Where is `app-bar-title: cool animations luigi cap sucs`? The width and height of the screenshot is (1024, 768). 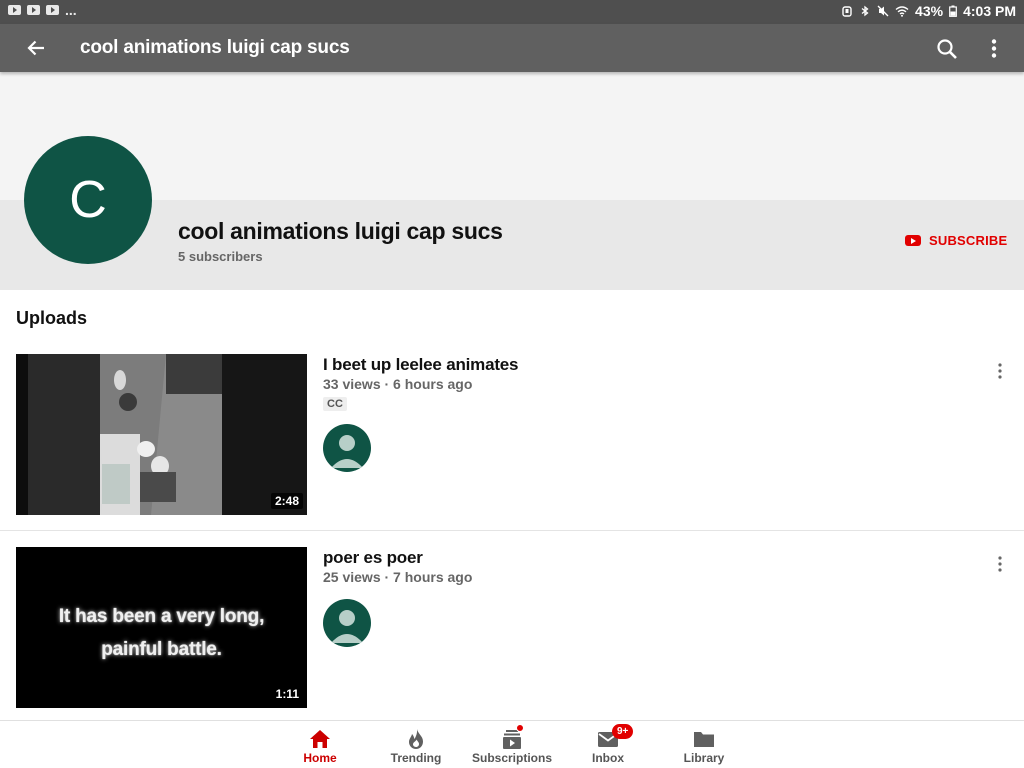
app-bar-title: cool animations luigi cap sucs is located at coordinates (215, 47).